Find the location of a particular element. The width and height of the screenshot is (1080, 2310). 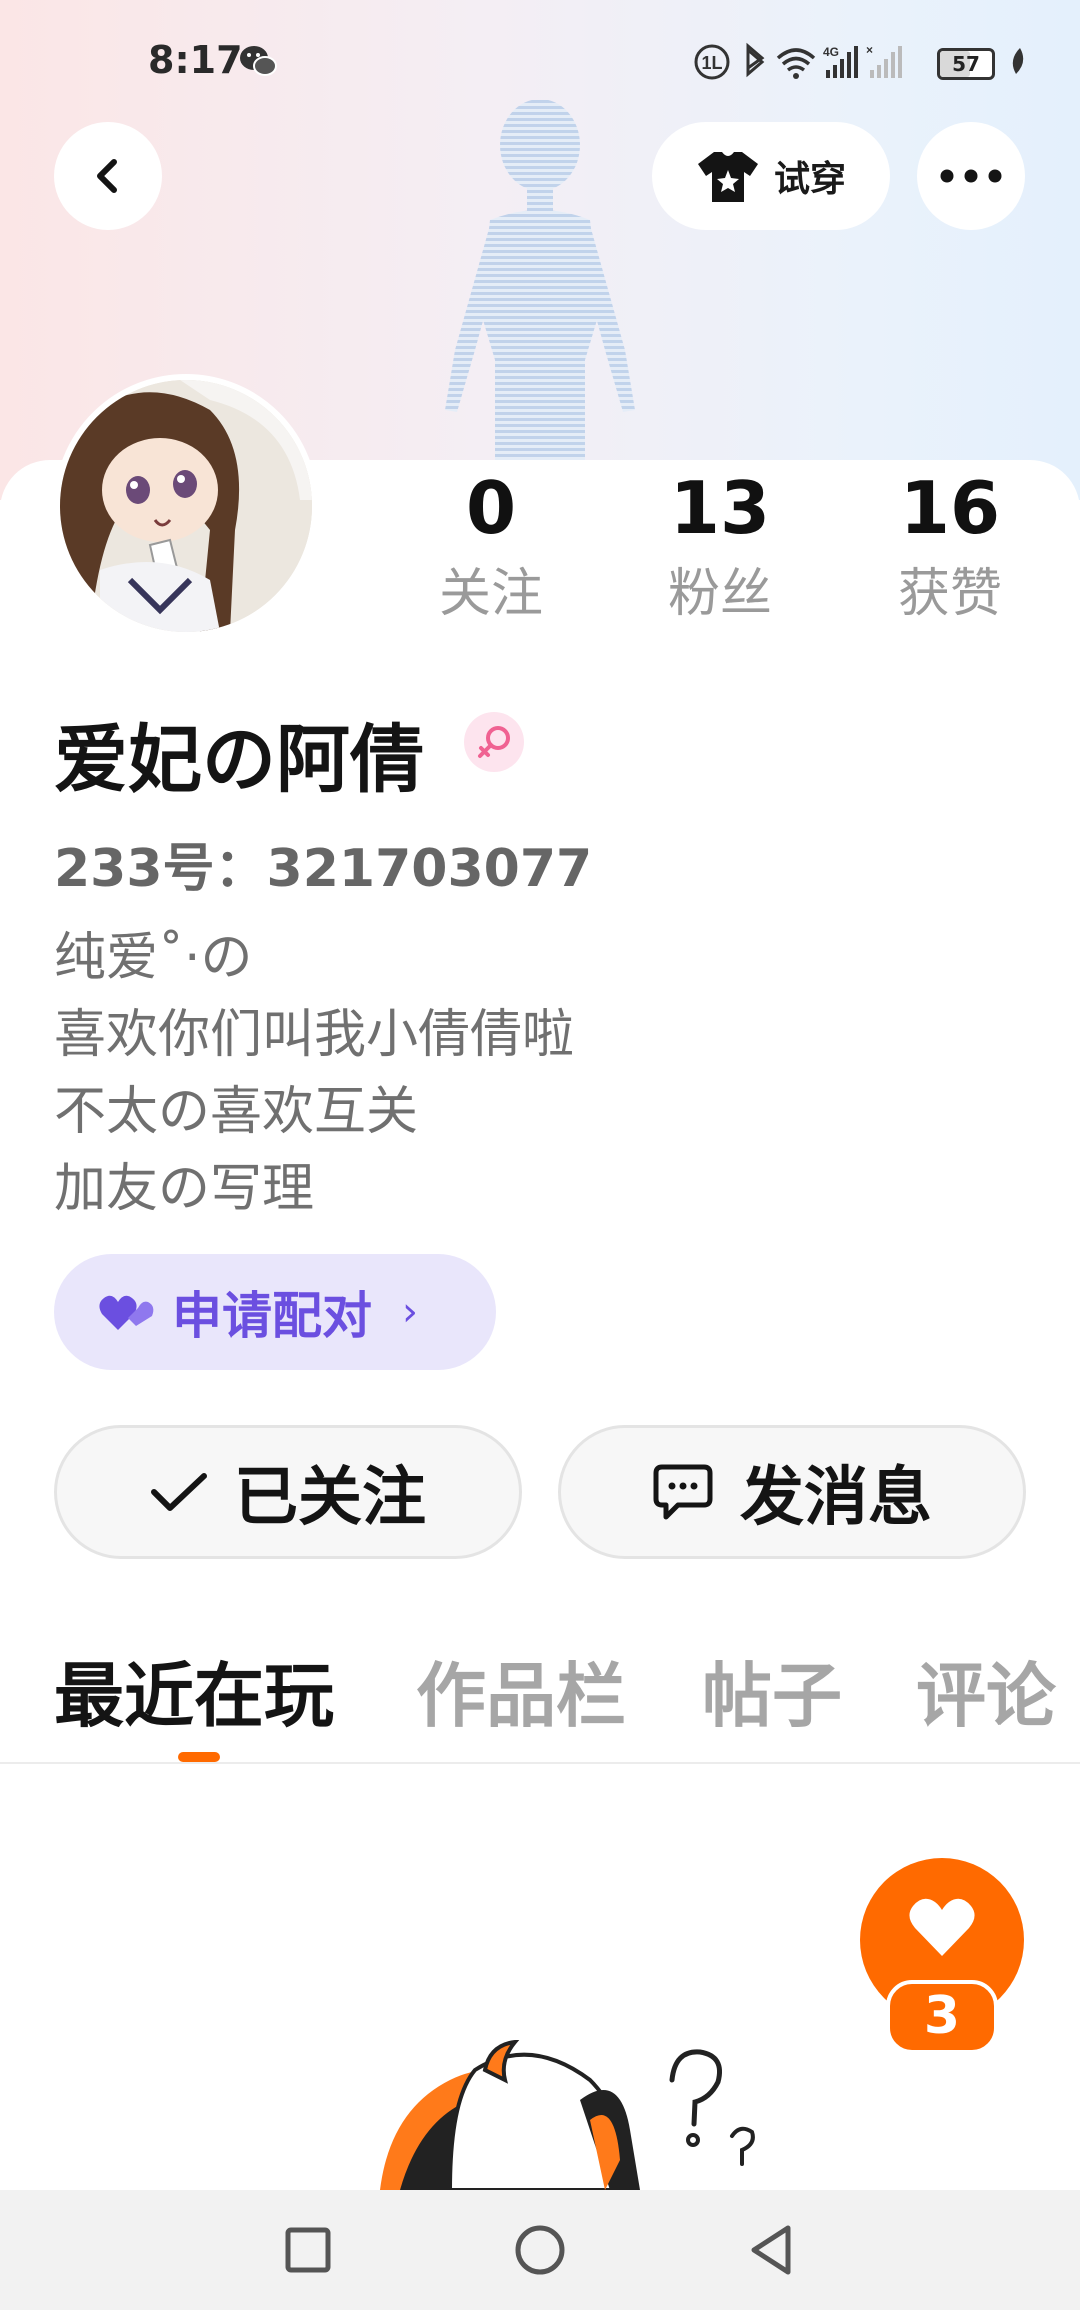

tabs-divider is located at coordinates (540, 1763).